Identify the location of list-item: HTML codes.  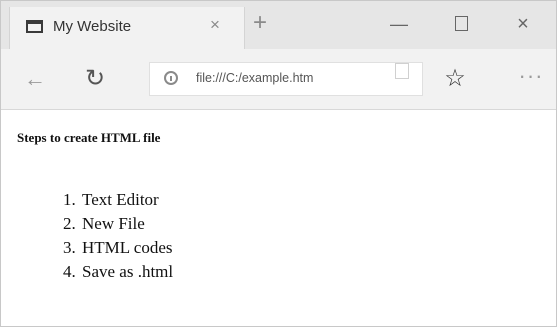
(126, 248).